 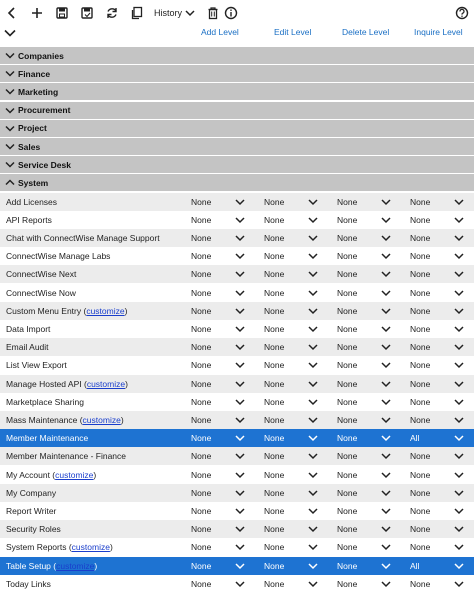 I want to click on section-header: Sales, so click(x=237, y=146).